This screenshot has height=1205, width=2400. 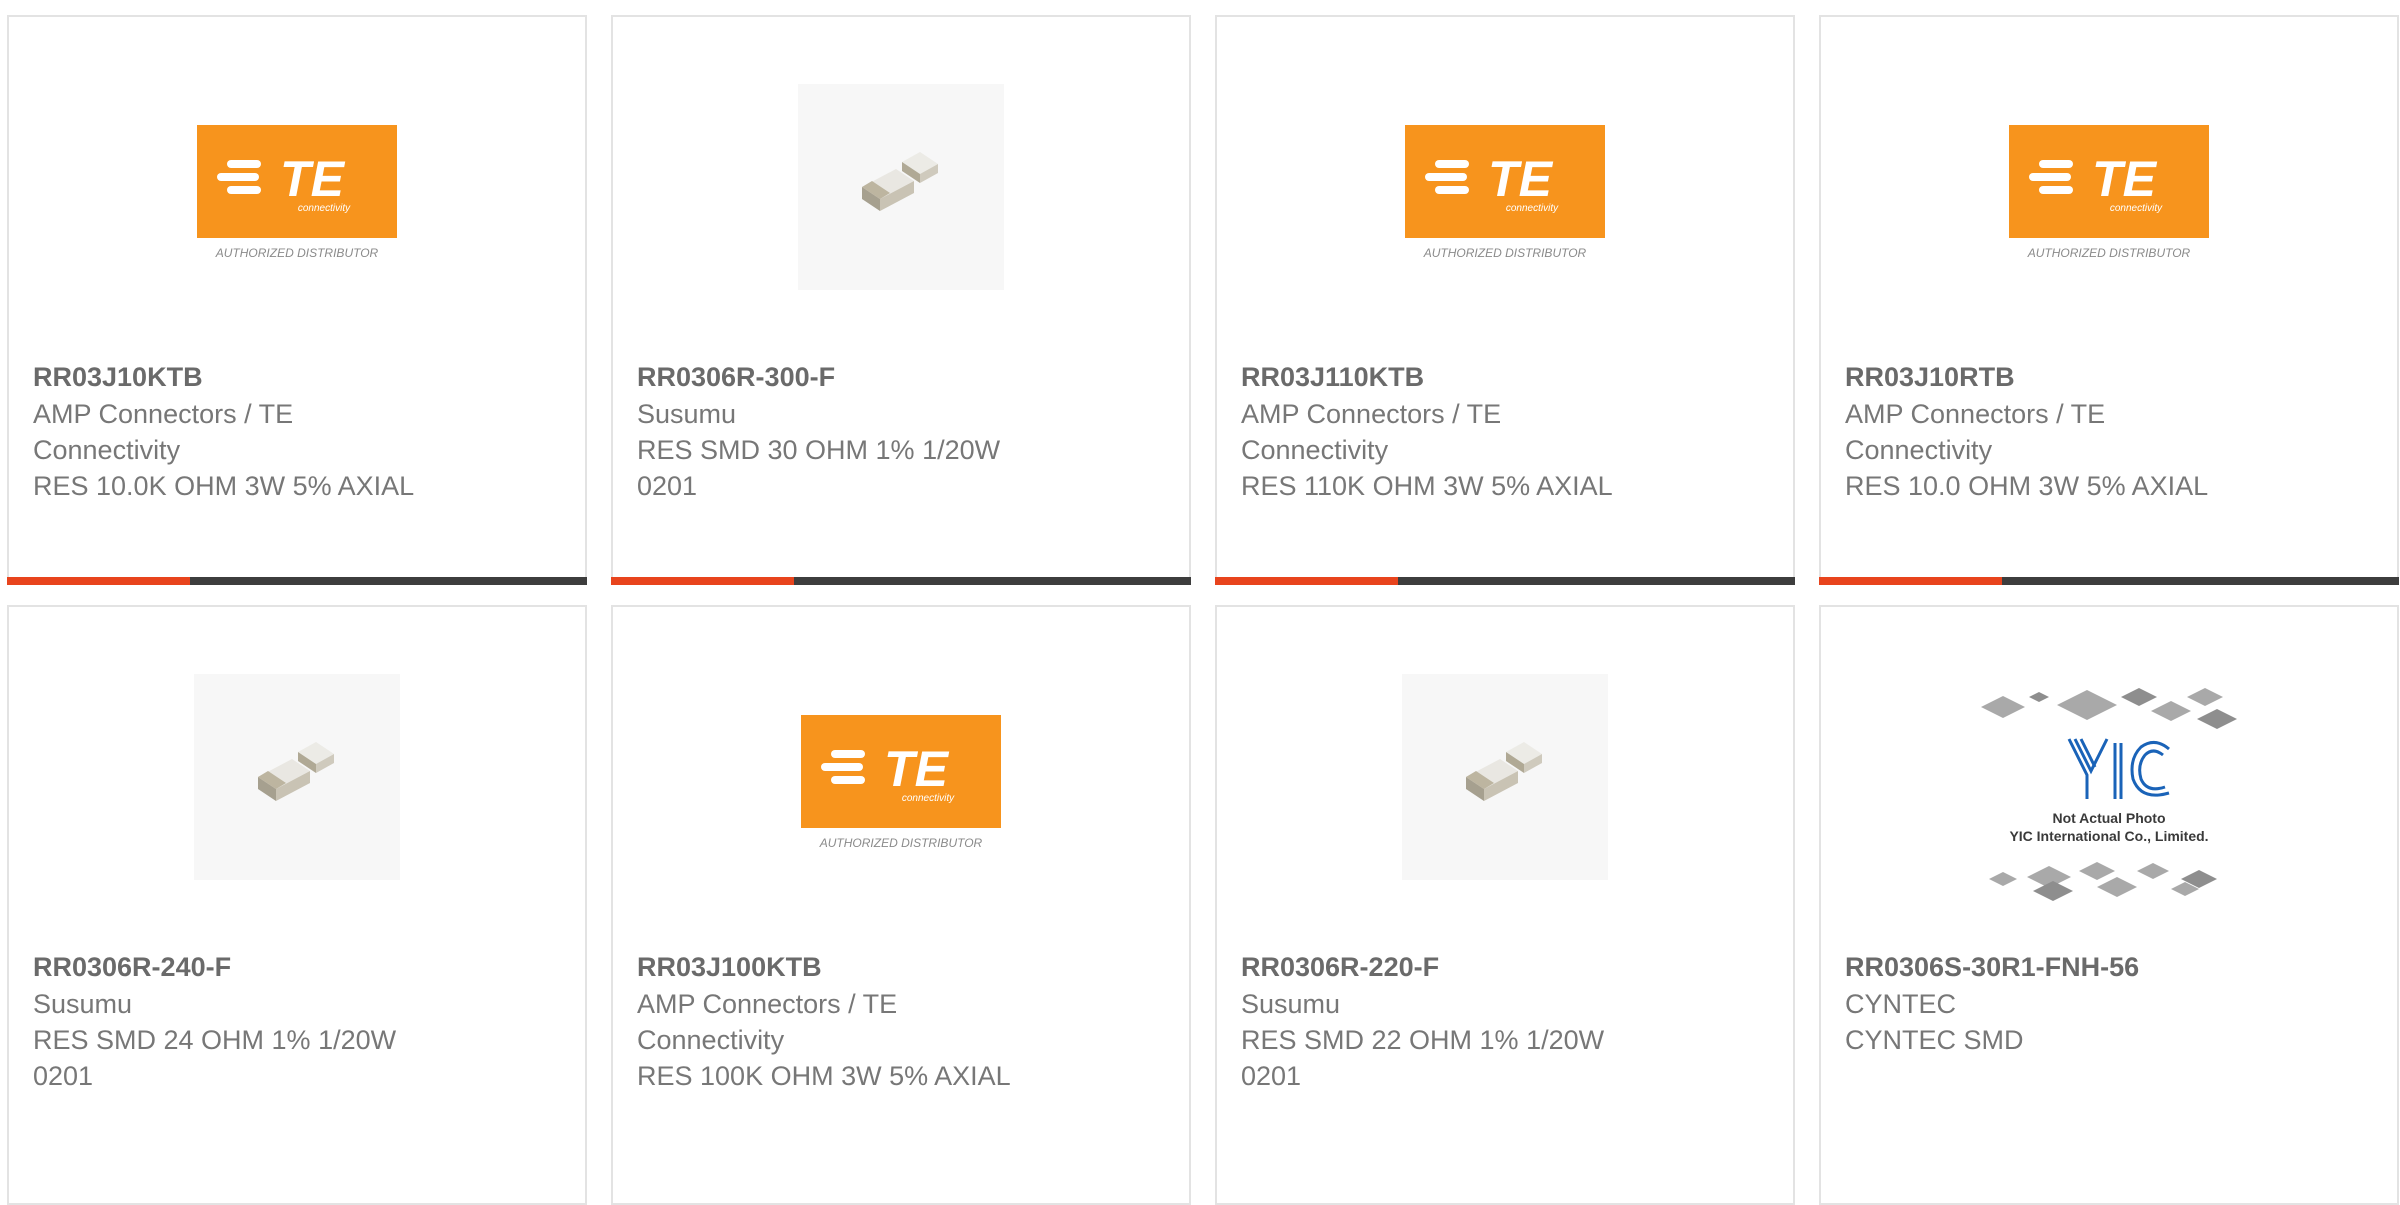 I want to click on product-info: RR0306S-30R1-FNH-56 CYNTEC CYNTEC SMD, so click(x=2109, y=1003).